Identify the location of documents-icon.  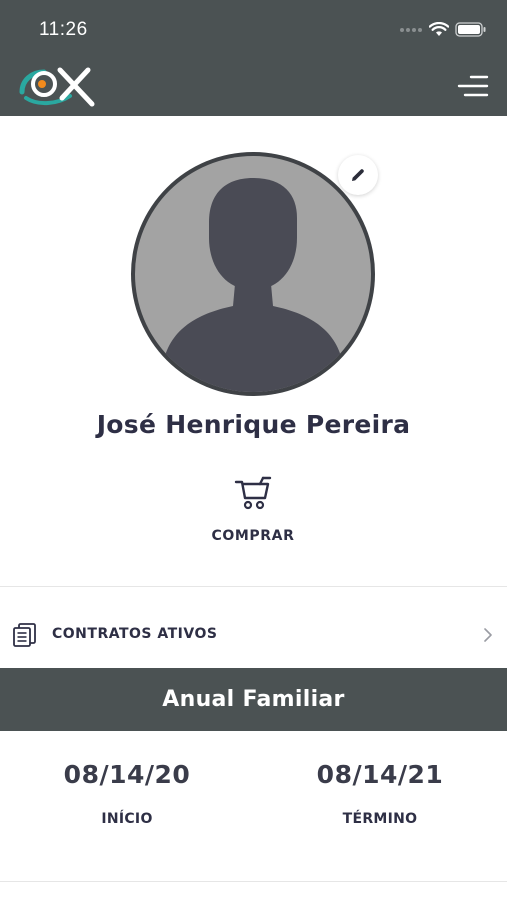
(24, 635).